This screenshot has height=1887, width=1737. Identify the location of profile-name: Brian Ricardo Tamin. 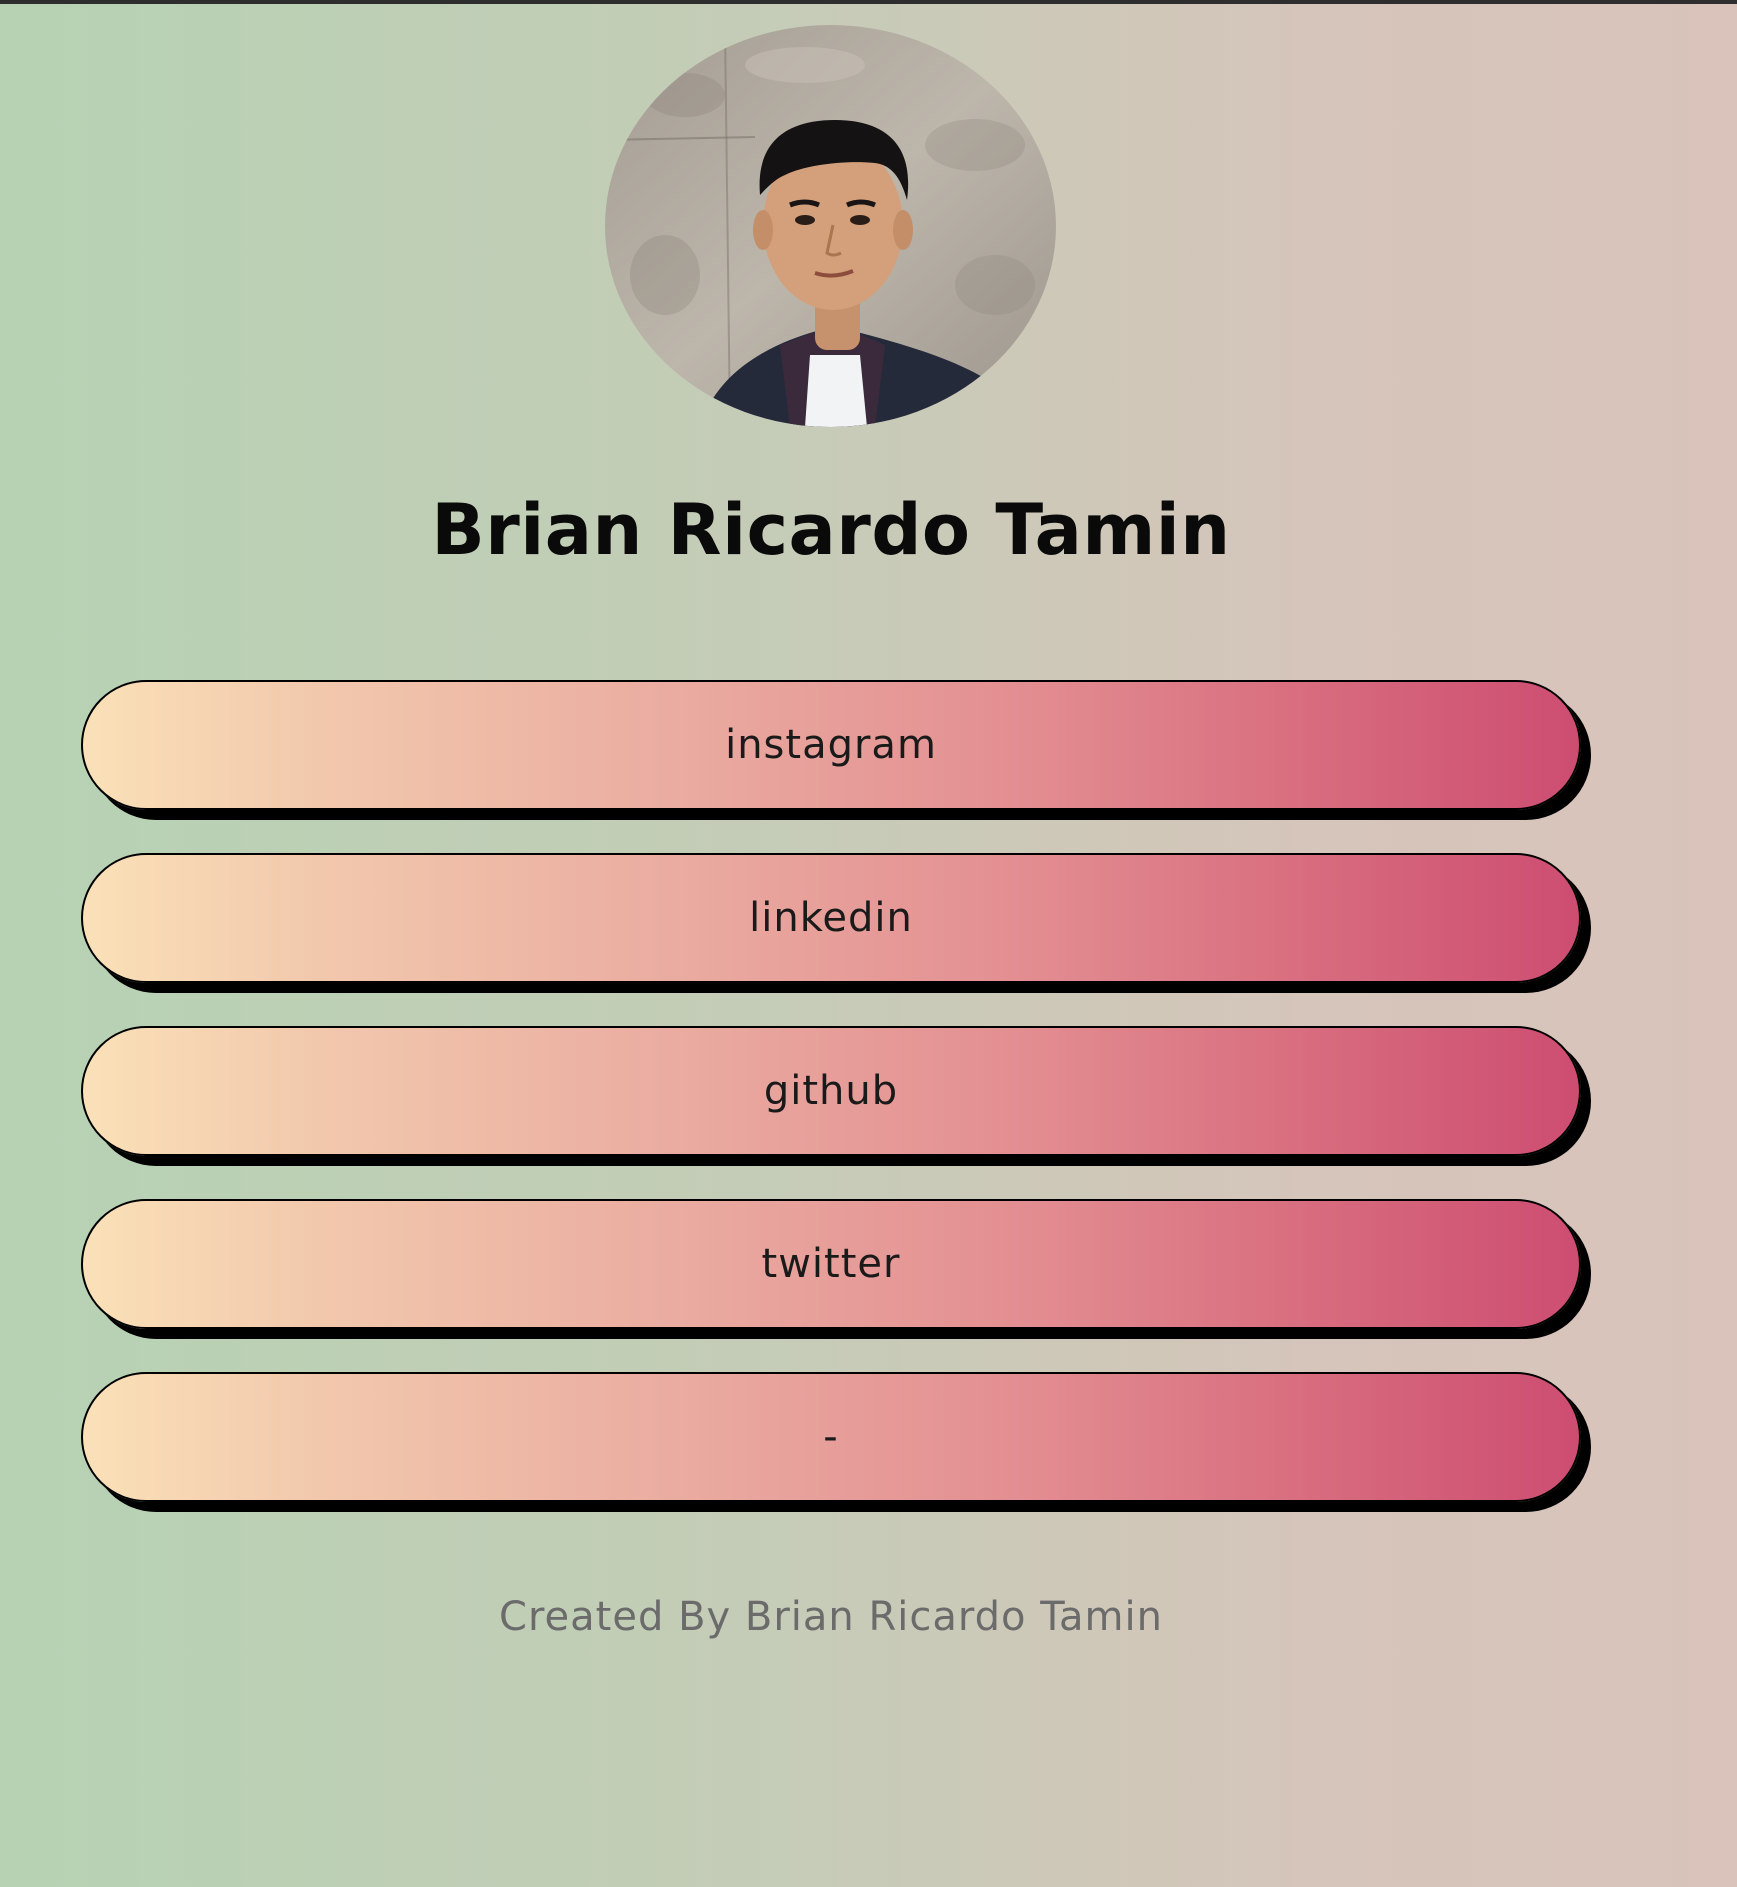
(831, 530).